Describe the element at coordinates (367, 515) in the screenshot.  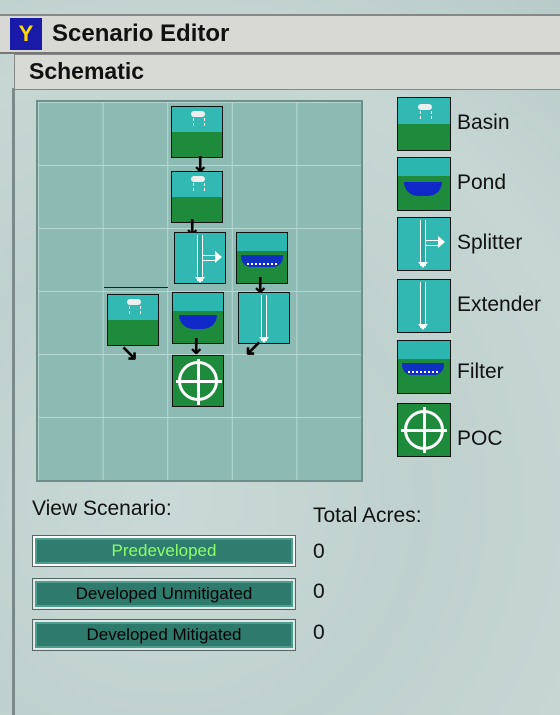
I see `total-acres-label: Total Acres:` at that location.